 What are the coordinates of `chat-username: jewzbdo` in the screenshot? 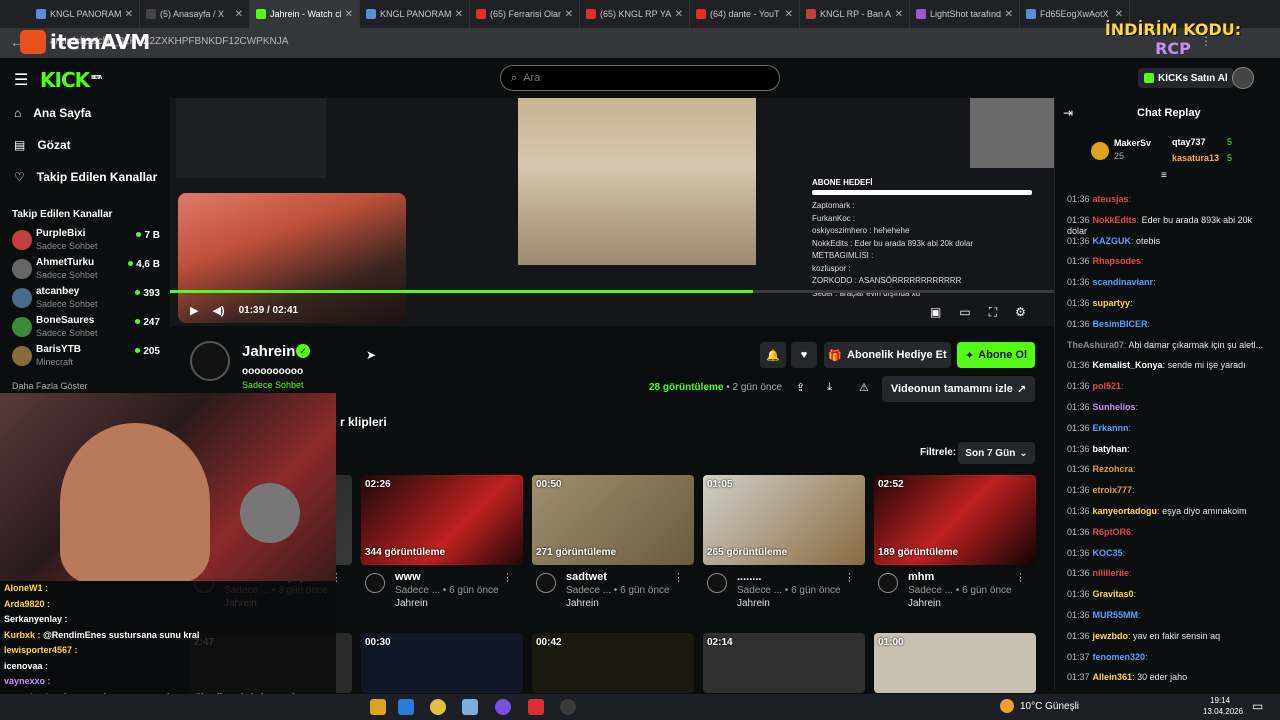 It's located at (1111, 636).